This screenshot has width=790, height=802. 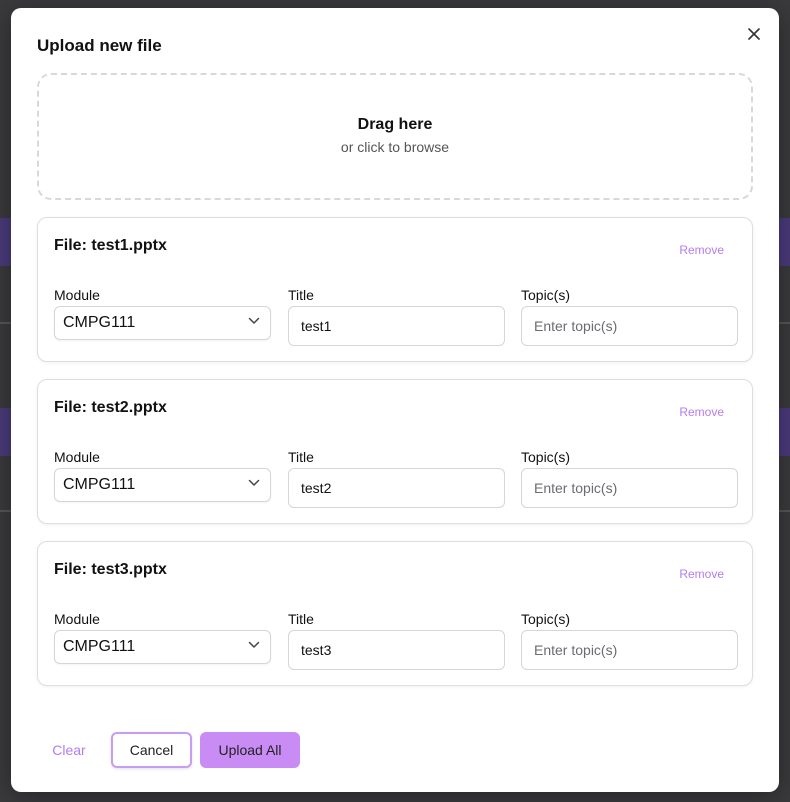 I want to click on close-button, so click(x=754, y=34).